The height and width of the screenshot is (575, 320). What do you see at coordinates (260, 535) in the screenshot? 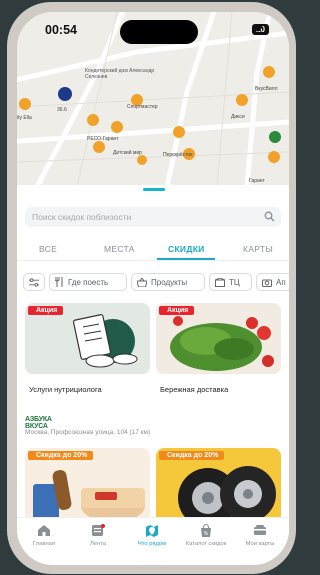
I see `nav-my-cards: Мои карты` at bounding box center [260, 535].